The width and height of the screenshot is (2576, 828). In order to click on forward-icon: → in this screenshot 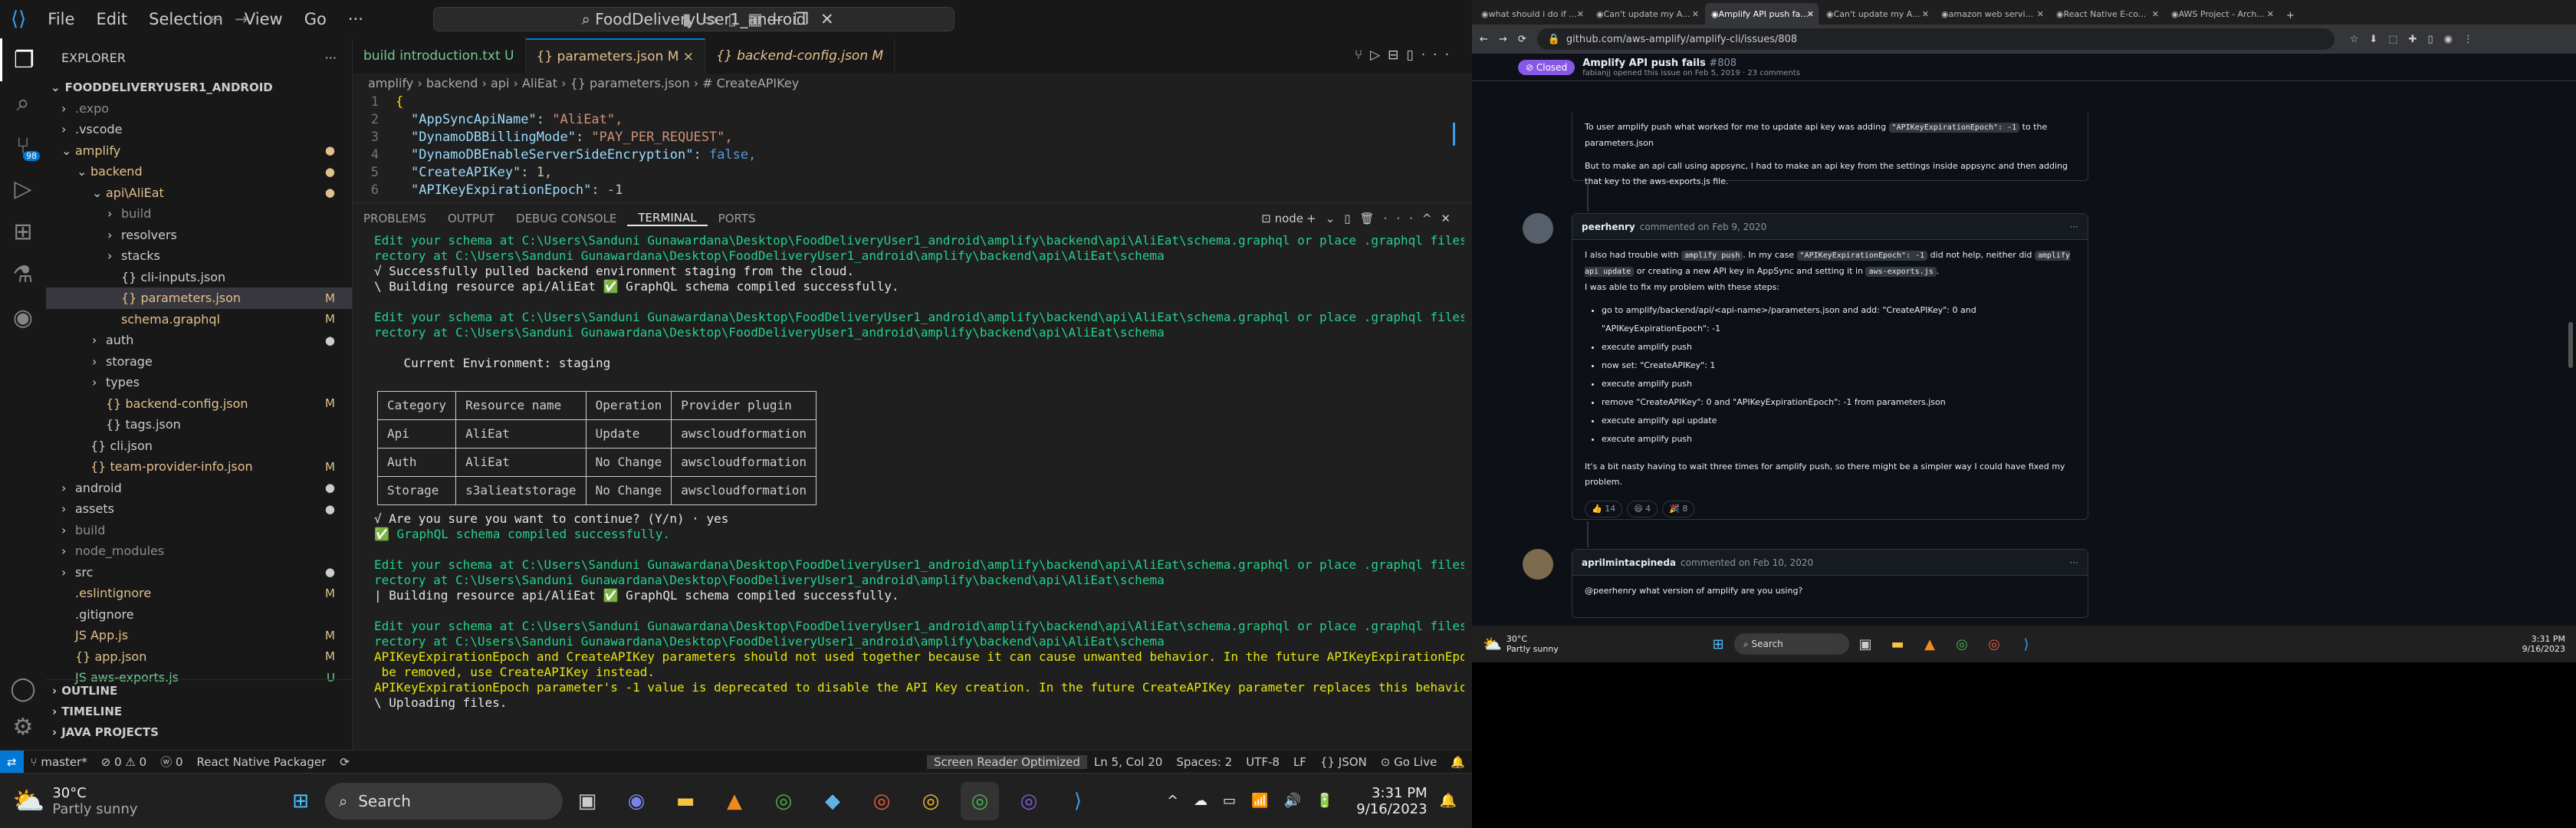, I will do `click(1503, 39)`.